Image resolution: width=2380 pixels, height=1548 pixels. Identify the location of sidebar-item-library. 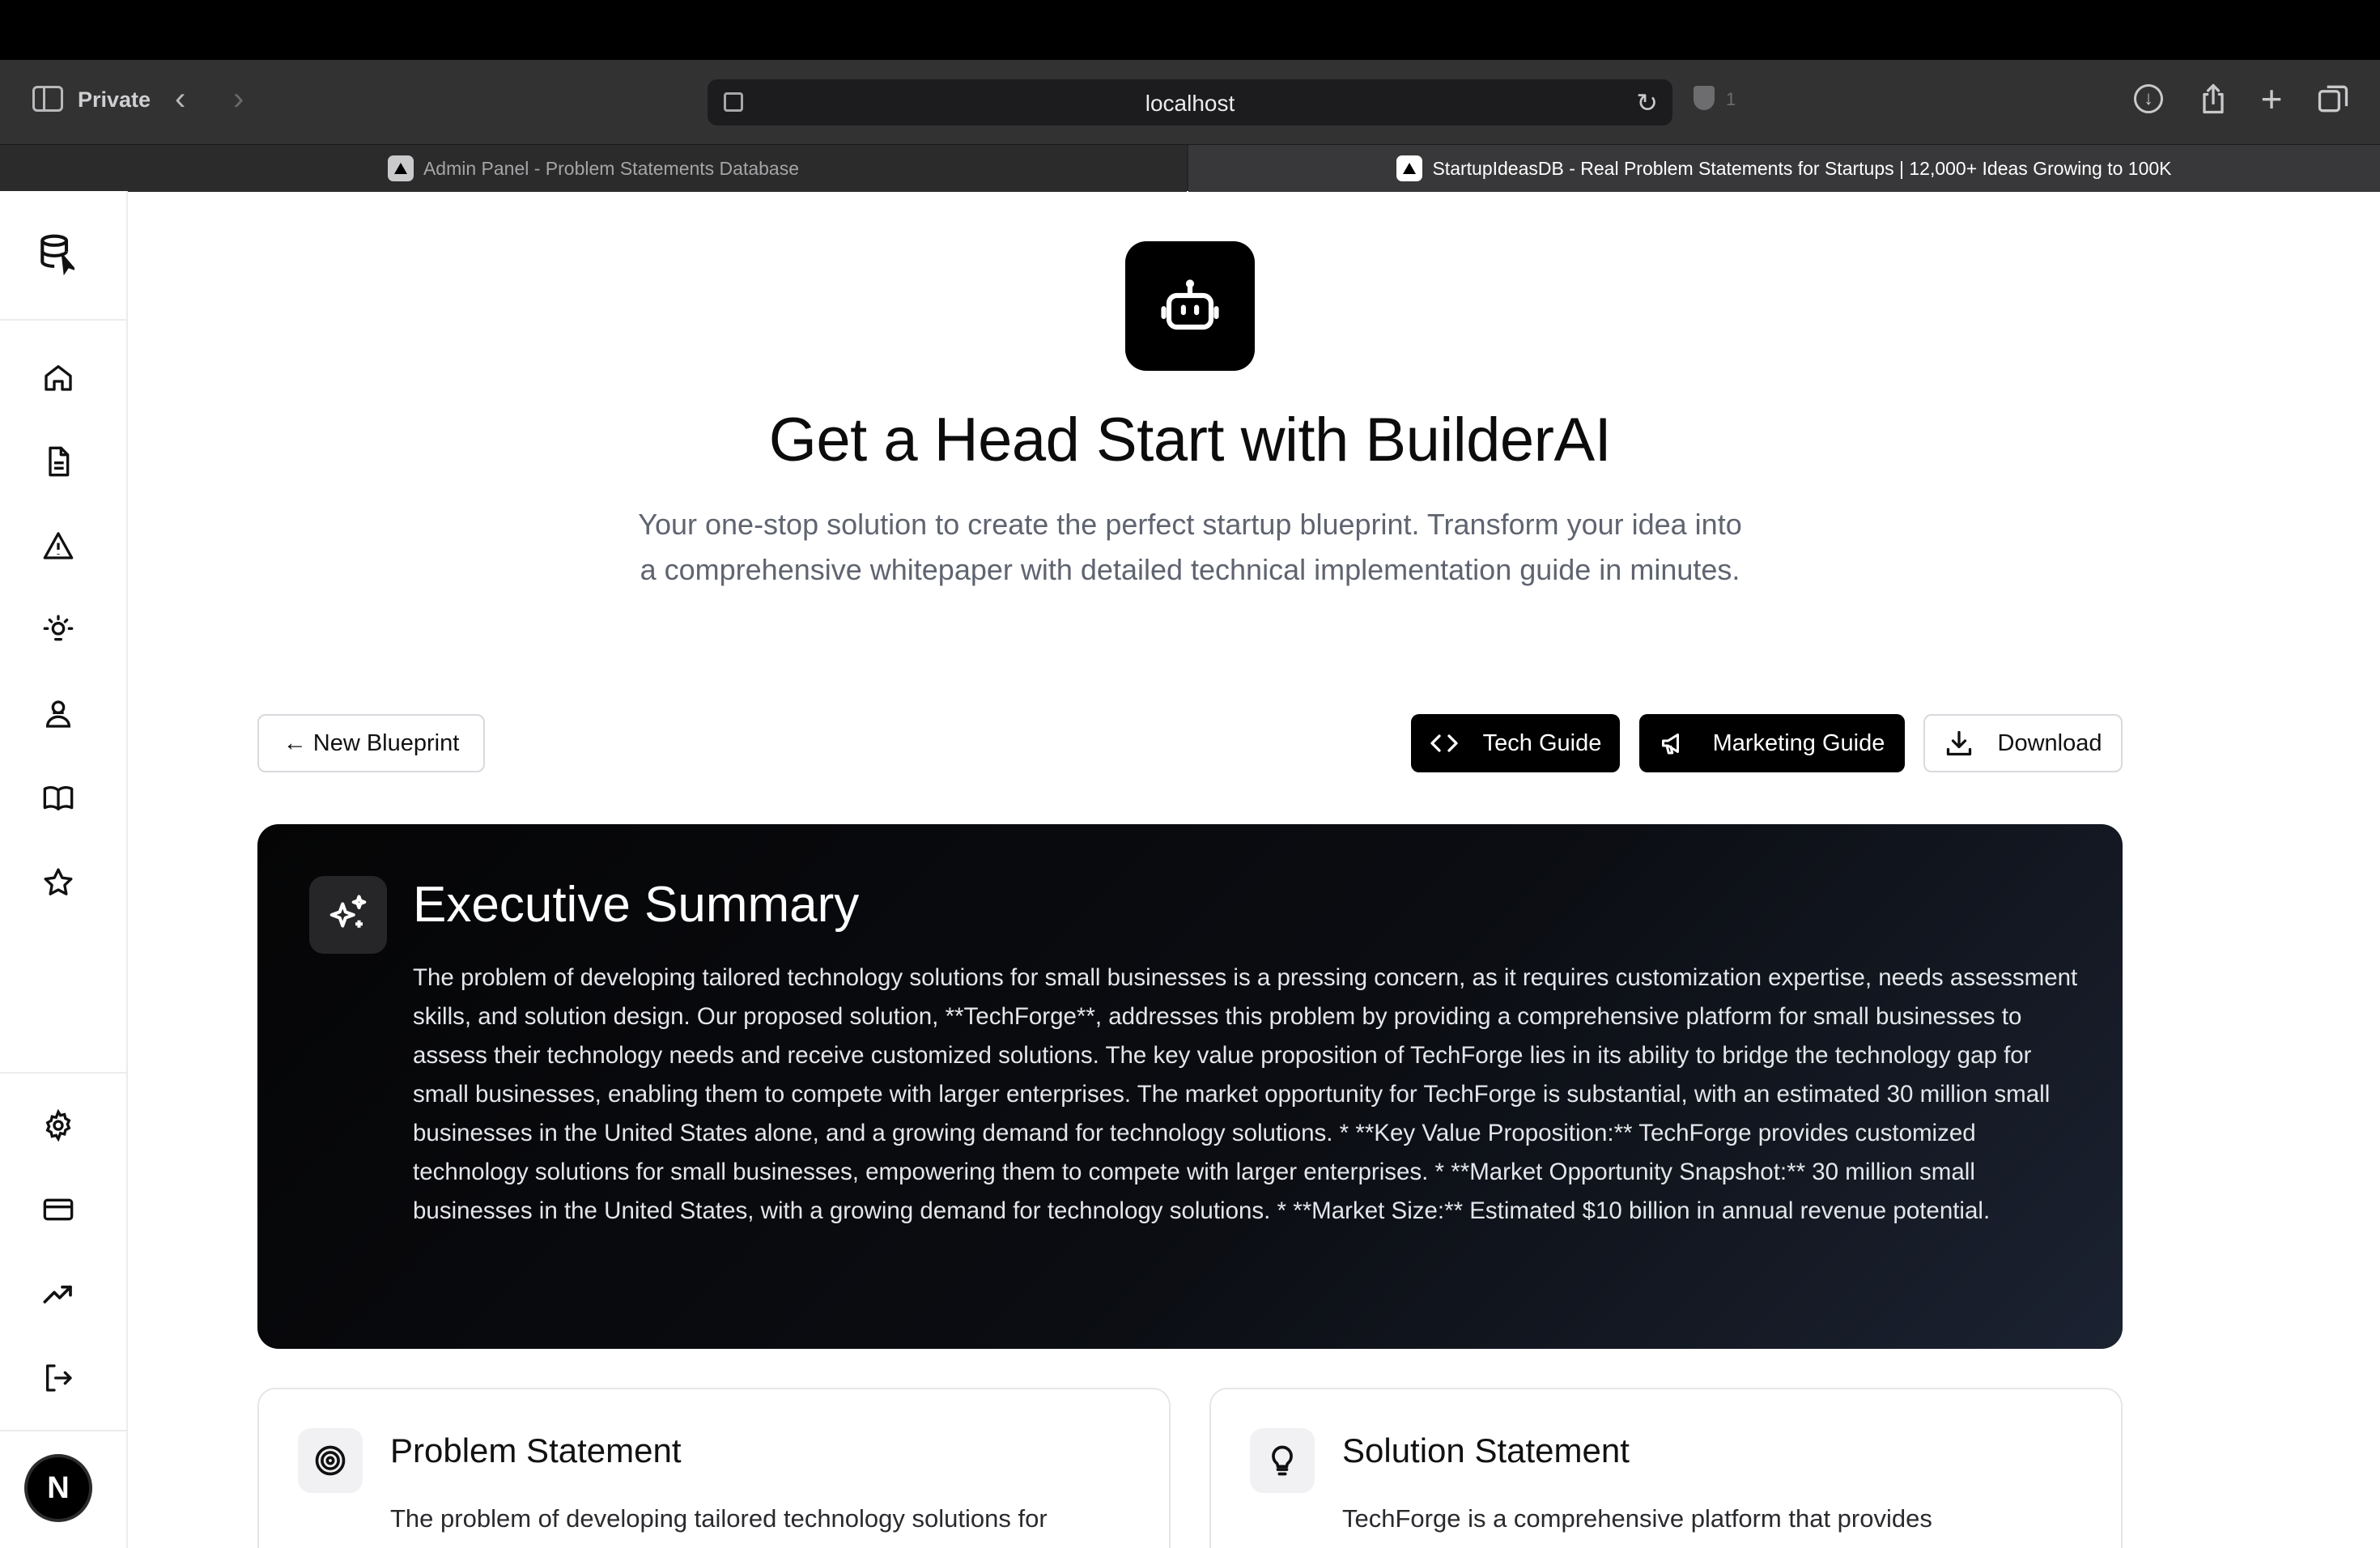
(58, 798).